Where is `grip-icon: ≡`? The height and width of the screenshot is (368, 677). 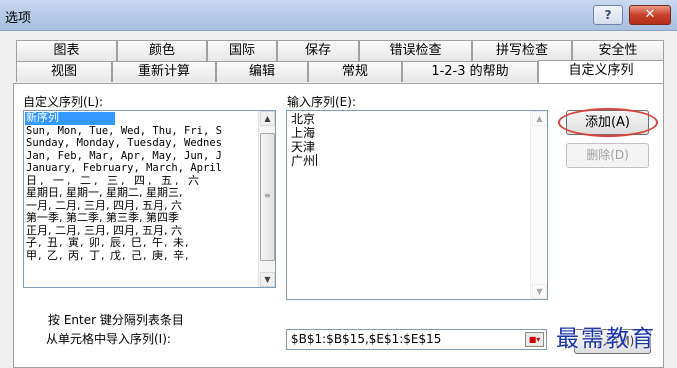
grip-icon: ≡ is located at coordinates (267, 195).